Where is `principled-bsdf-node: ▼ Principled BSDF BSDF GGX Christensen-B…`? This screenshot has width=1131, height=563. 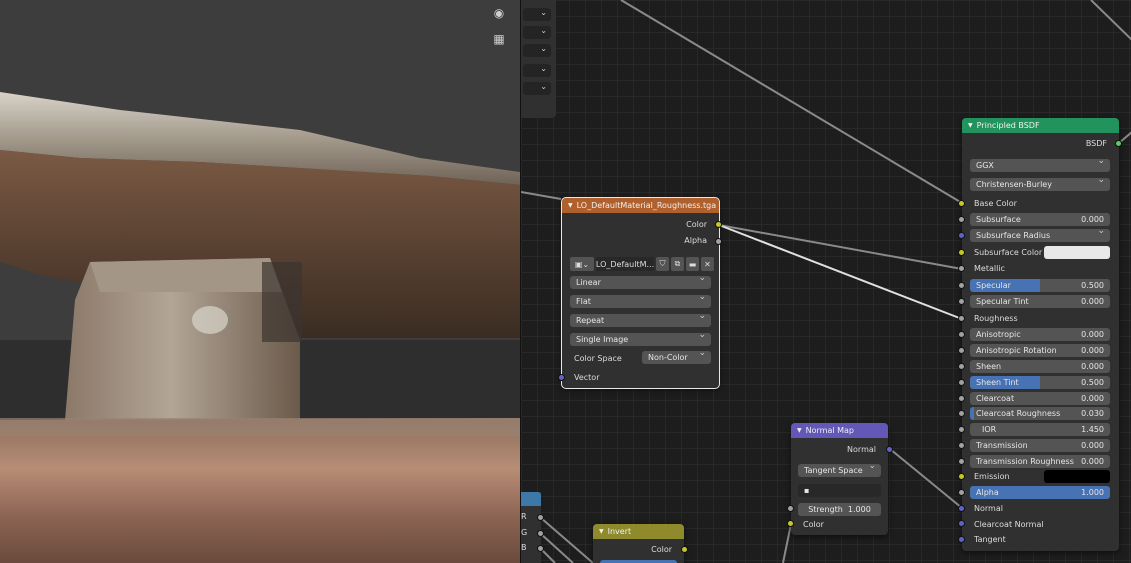
principled-bsdf-node: ▼ Principled BSDF BSDF GGX Christensen-B… is located at coordinates (1040, 334).